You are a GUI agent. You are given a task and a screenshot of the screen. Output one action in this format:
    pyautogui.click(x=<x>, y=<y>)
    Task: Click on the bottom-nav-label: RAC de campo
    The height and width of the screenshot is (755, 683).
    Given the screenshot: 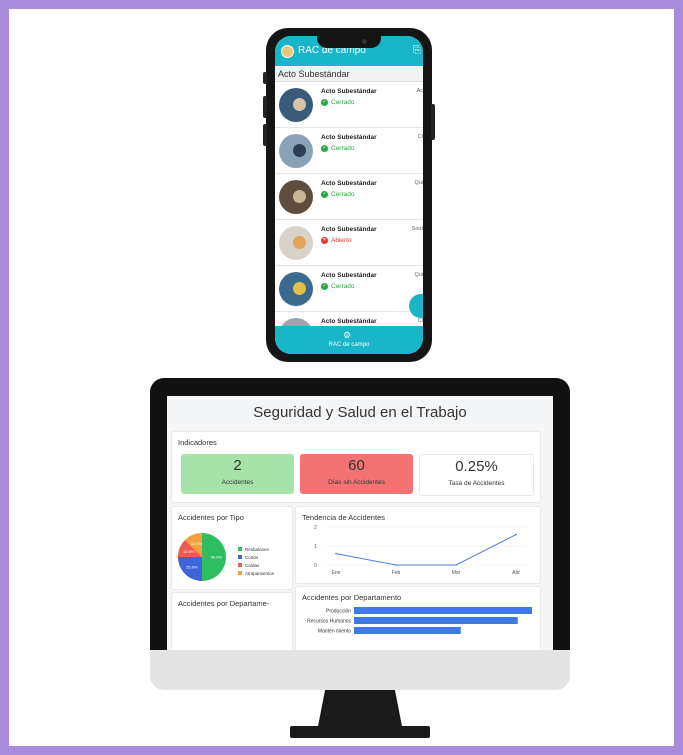 What is the action you would take?
    pyautogui.click(x=349, y=345)
    